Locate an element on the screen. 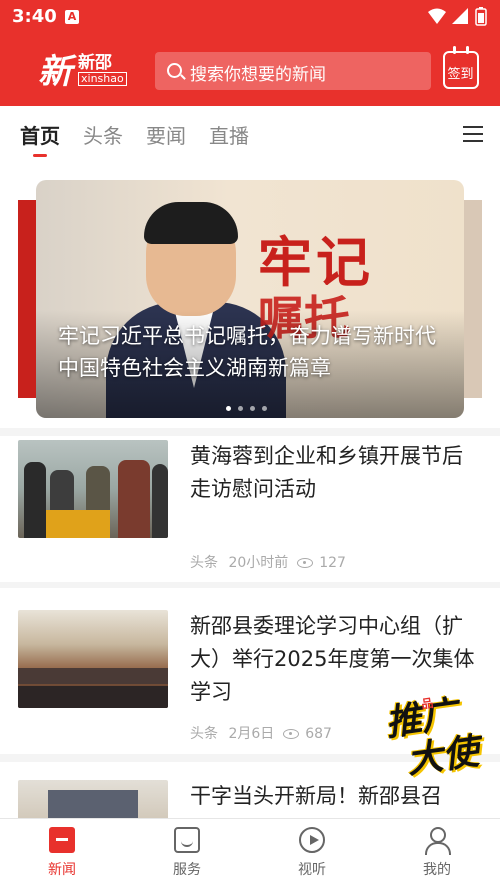 This screenshot has height=888, width=500. search-placeholder: 搜索你想要的新闻 is located at coordinates (258, 75).